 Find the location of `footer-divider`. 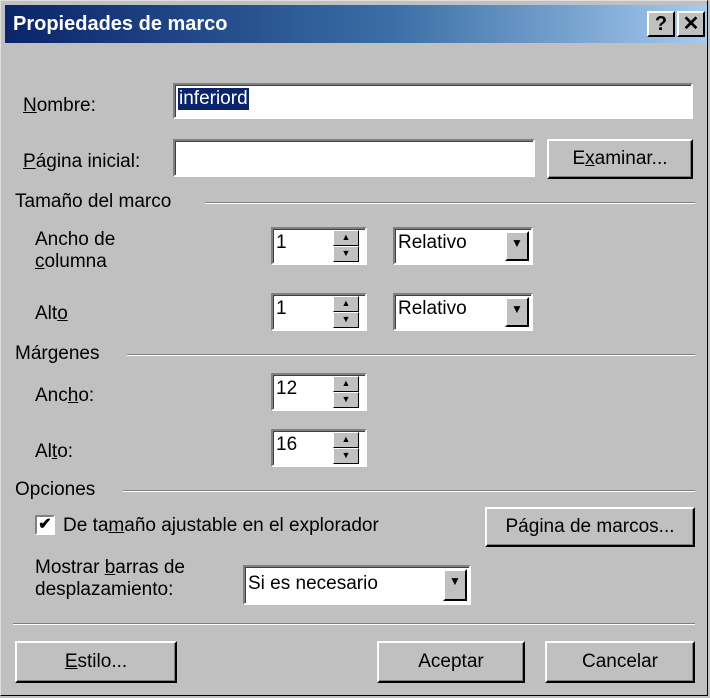

footer-divider is located at coordinates (354, 624).